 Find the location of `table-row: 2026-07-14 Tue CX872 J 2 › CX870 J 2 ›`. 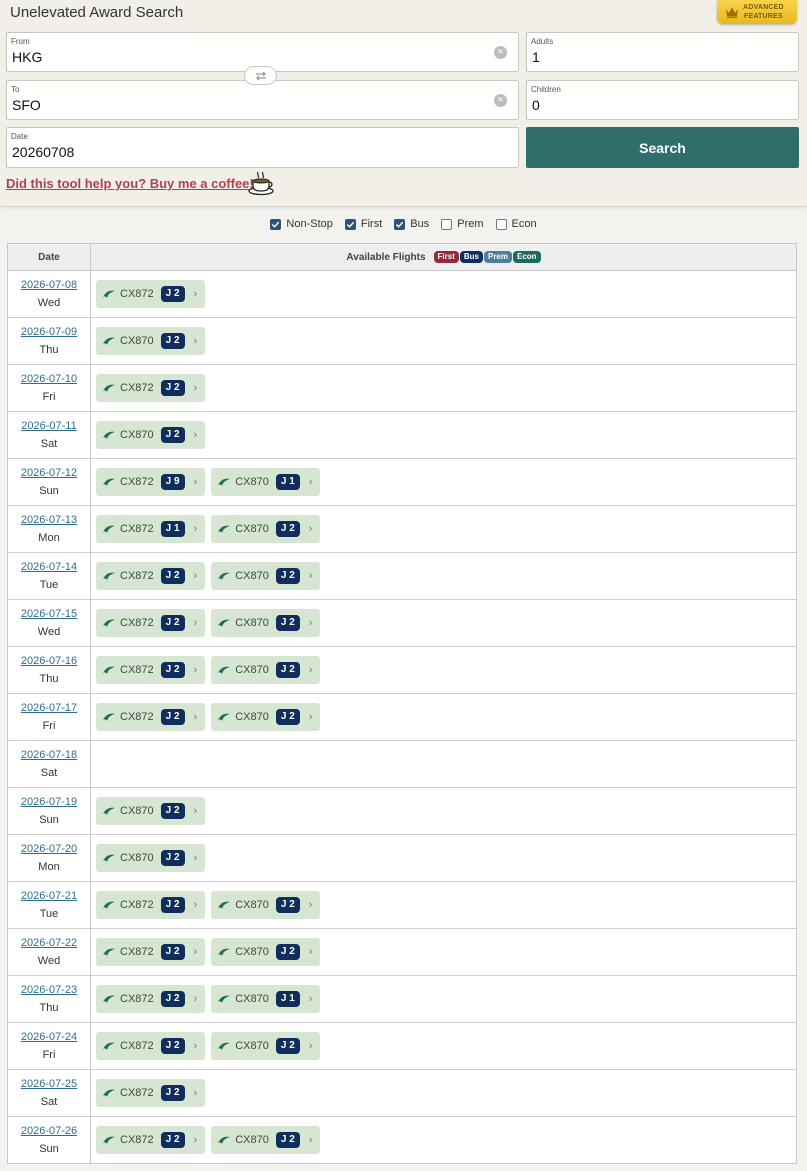

table-row: 2026-07-14 Tue CX872 J 2 › CX870 J 2 › is located at coordinates (402, 576).